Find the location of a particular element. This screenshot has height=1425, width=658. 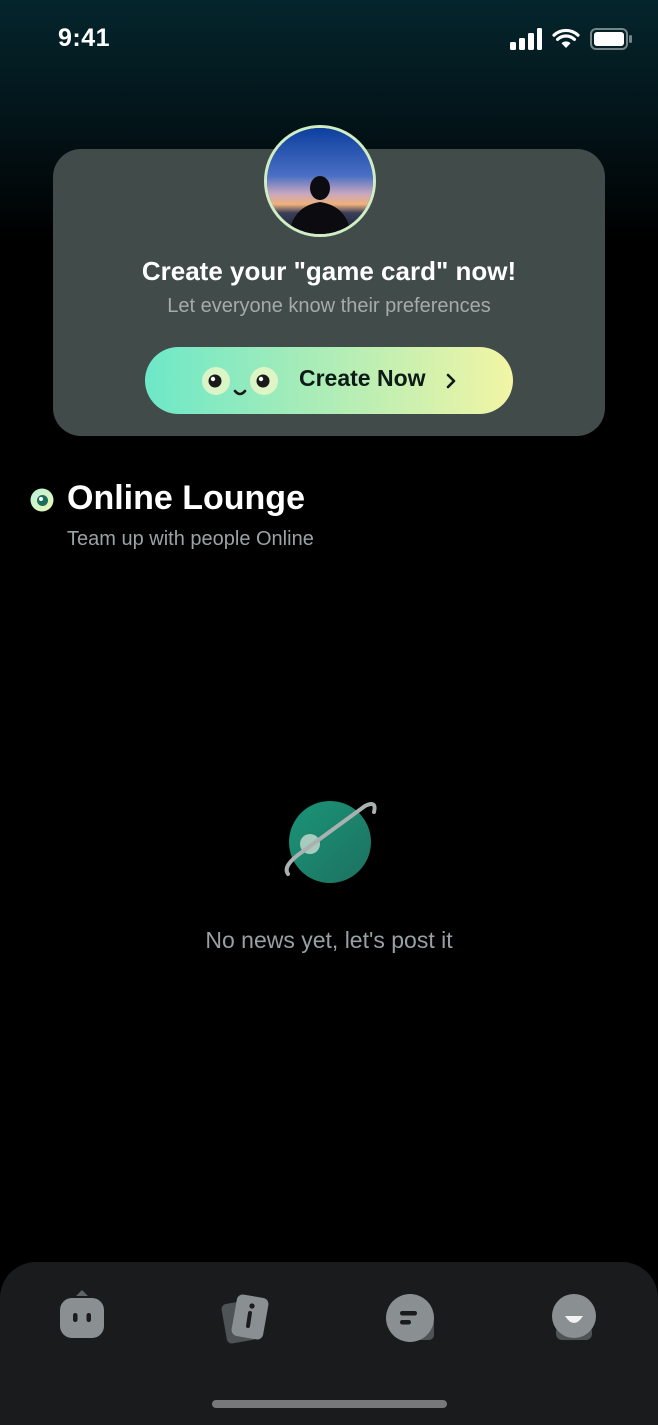

profile-smile-icon is located at coordinates (574, 1317).